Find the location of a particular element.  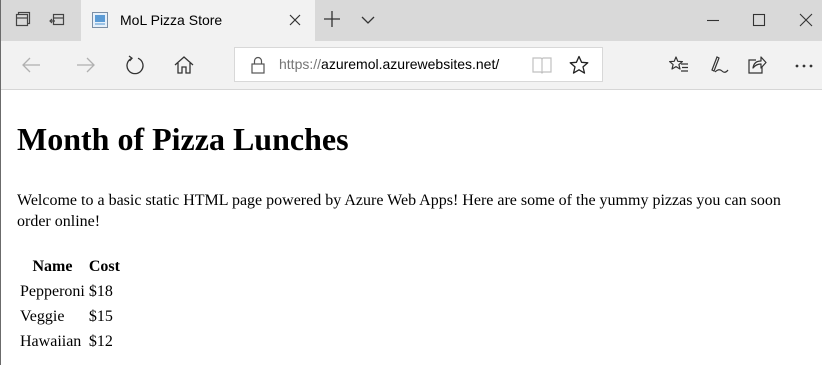

table-header-row: Name Cost is located at coordinates (70, 266).